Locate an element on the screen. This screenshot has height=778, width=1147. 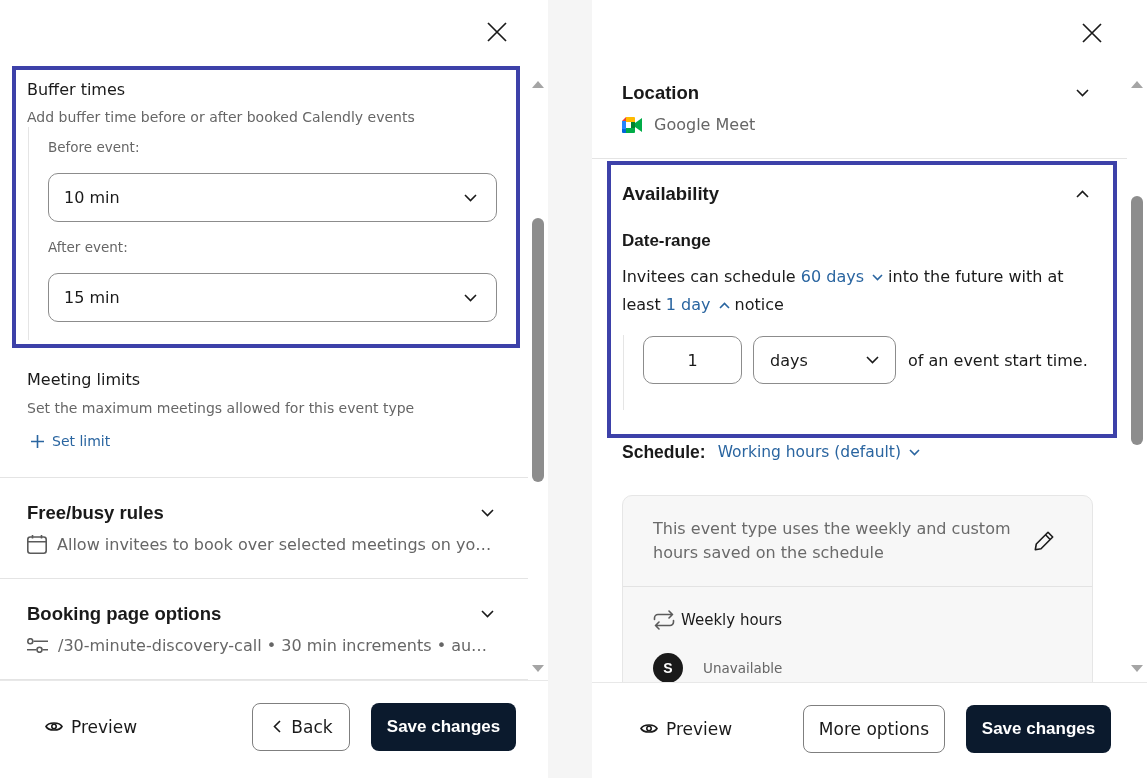
calendar-icon is located at coordinates (37, 544).